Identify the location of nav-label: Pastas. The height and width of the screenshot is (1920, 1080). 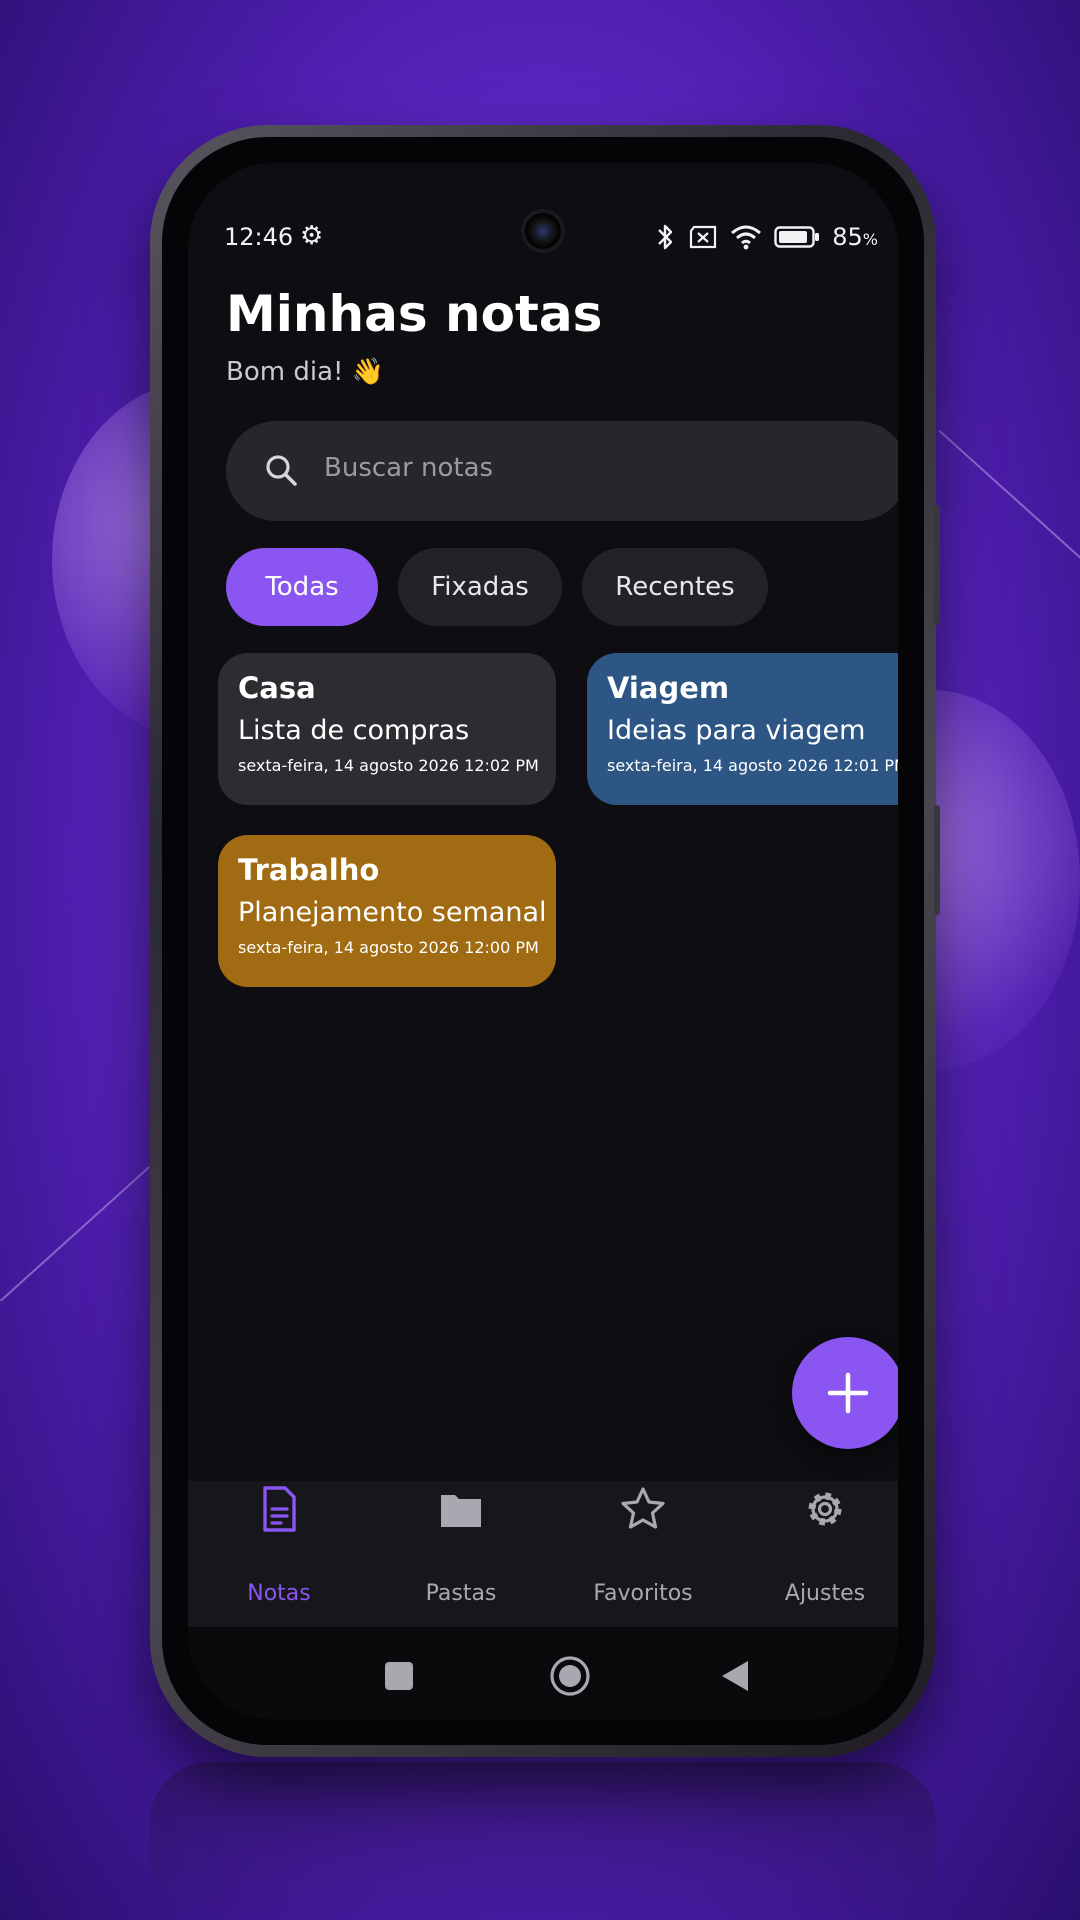
(461, 1593).